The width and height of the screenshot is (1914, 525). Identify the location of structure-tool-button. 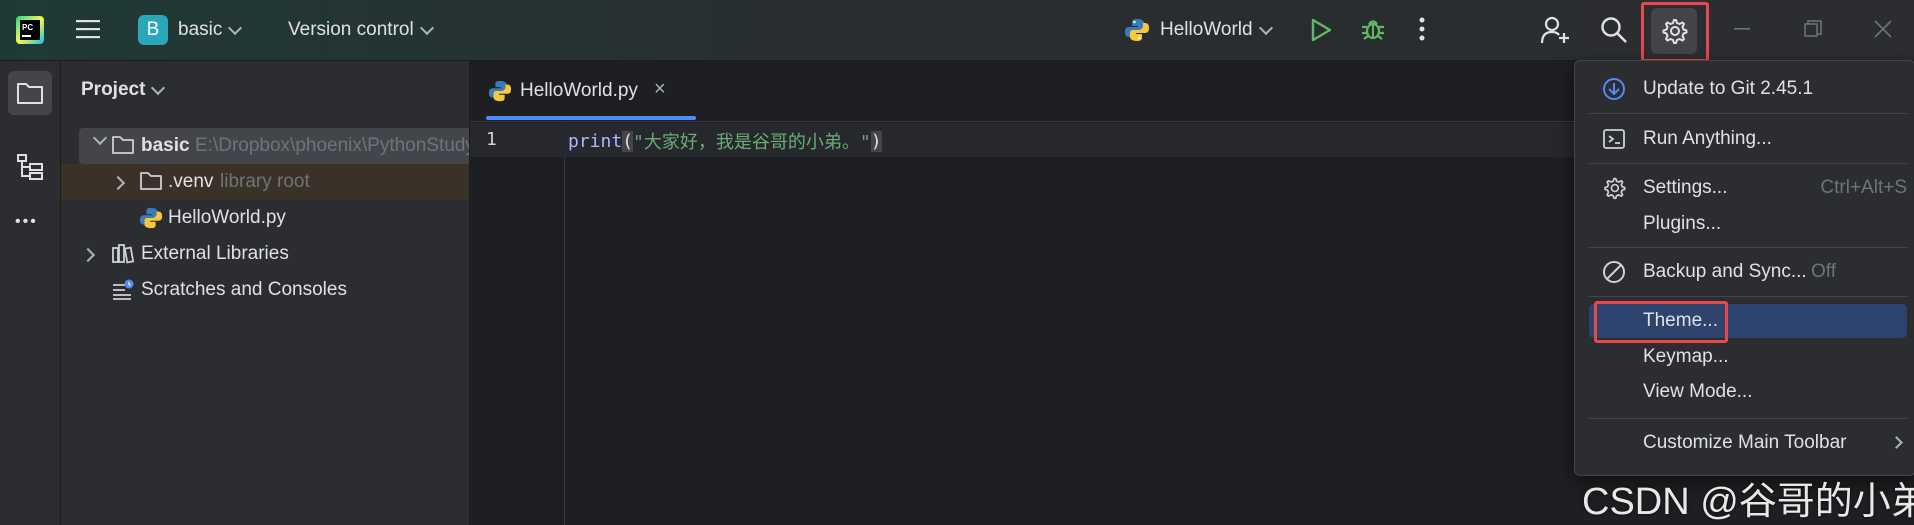
(30, 170).